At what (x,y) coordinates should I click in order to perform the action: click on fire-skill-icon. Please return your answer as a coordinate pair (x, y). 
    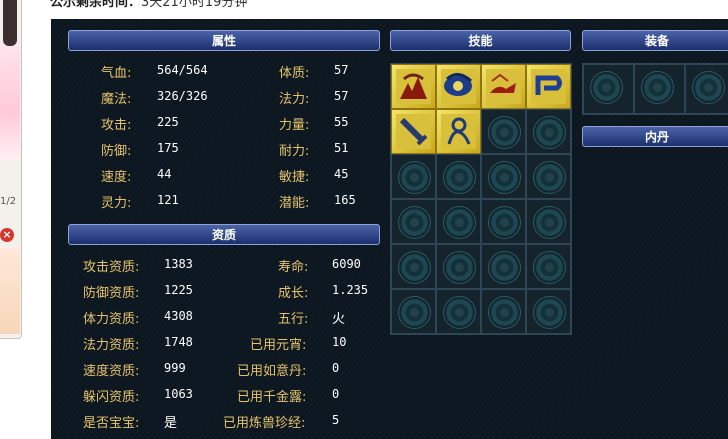
    Looking at the image, I should click on (413, 86).